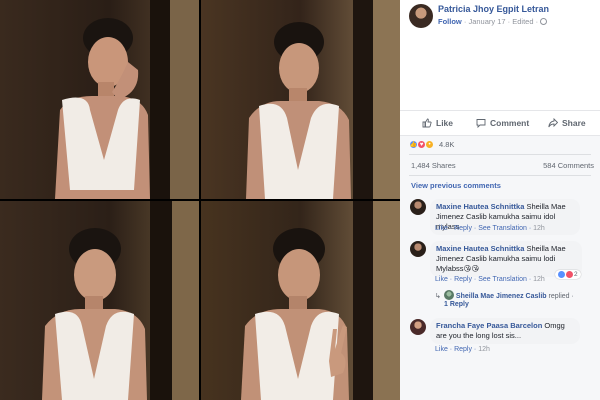  Describe the element at coordinates (576, 274) in the screenshot. I see `comment-reaction-count: 2` at that location.